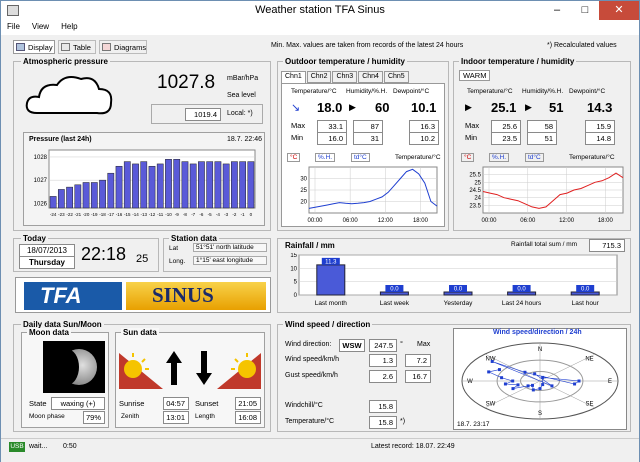 This screenshot has height=462, width=640. What do you see at coordinates (308, 344) in the screenshot?
I see `wind-dir-label: Wind direction:` at bounding box center [308, 344].